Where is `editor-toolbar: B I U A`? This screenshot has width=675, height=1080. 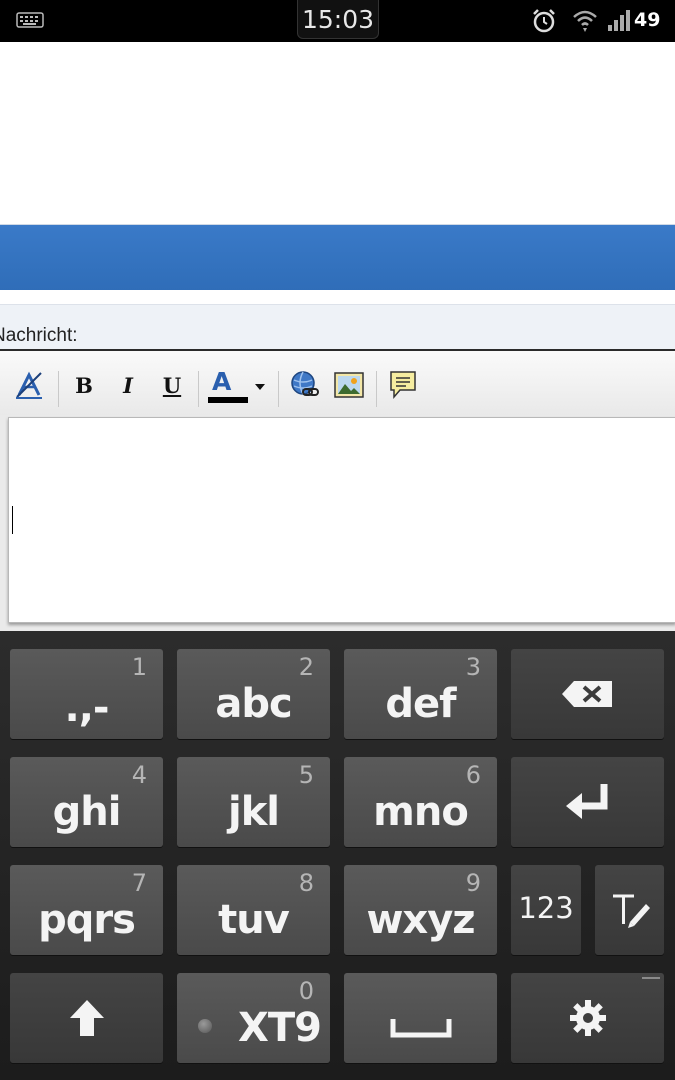
editor-toolbar: B I U A is located at coordinates (337, 383).